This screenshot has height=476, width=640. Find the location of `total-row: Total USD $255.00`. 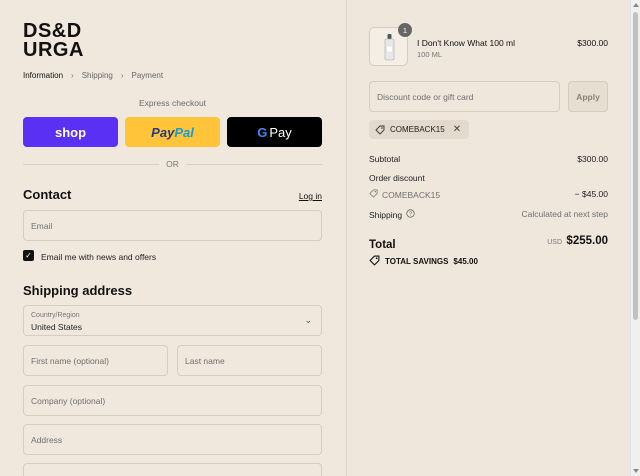

total-row: Total USD $255.00 is located at coordinates (488, 244).